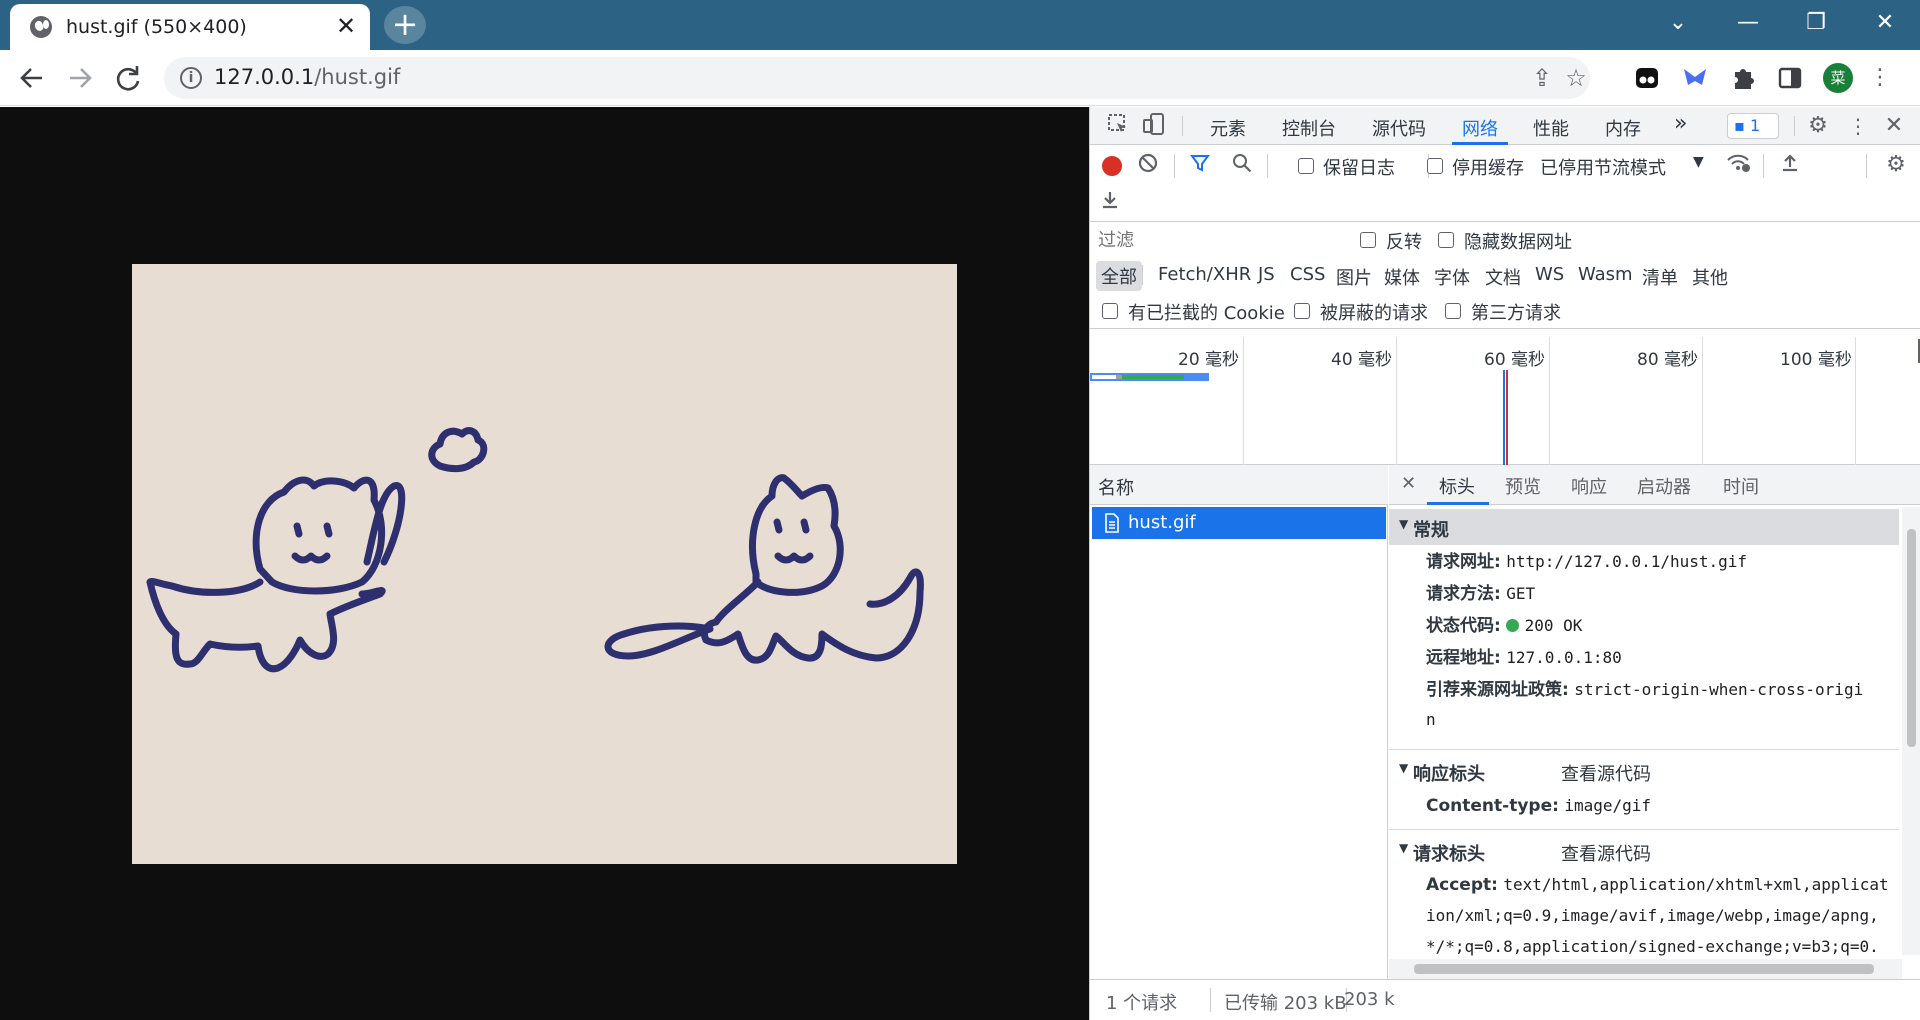  I want to click on type-filter-fetch-xhr: Fetch/XHR, so click(1204, 274).